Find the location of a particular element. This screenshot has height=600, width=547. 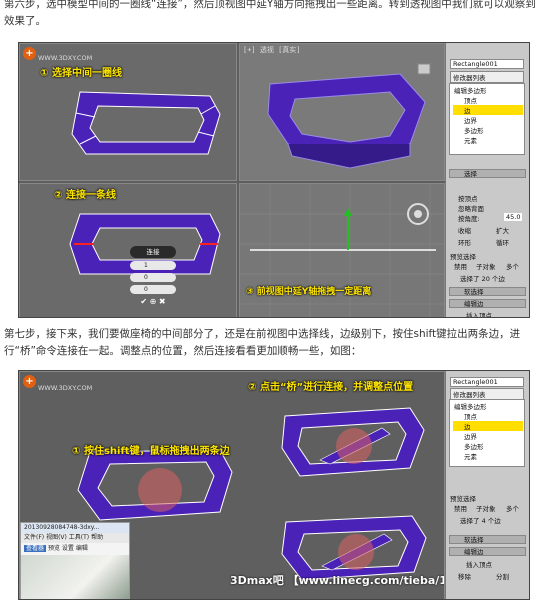

annotation-3: ③ 前视图中延Y轴拖拽一定距离 is located at coordinates (309, 292).